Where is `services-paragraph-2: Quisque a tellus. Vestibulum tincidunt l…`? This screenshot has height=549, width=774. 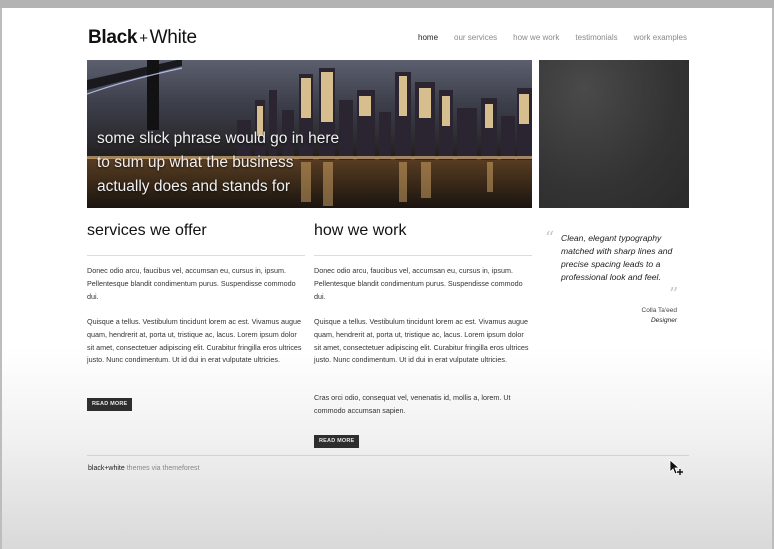 services-paragraph-2: Quisque a tellus. Vestibulum tincidunt l… is located at coordinates (194, 341).